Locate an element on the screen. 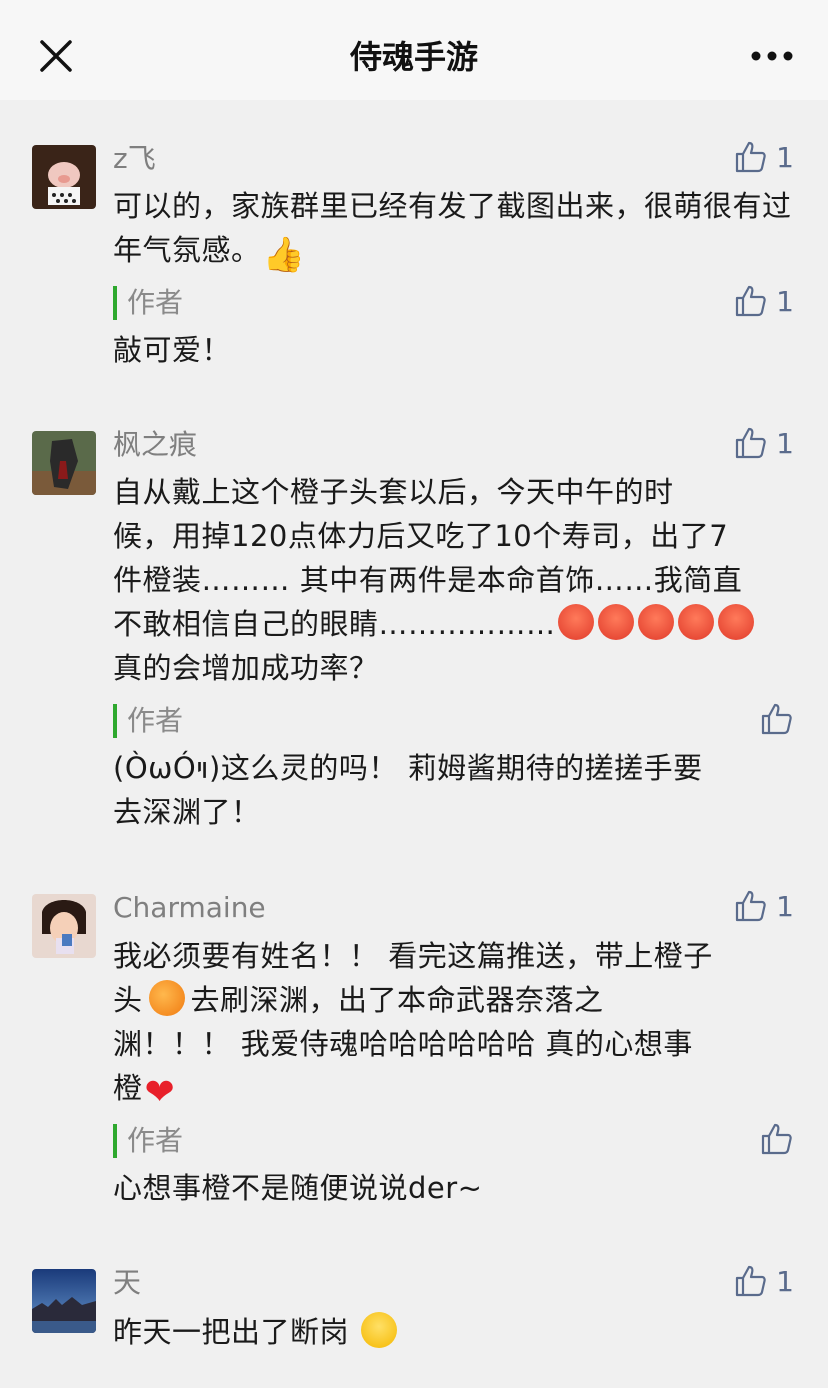 The width and height of the screenshot is (828, 1388). comment-nickname: z飞 is located at coordinates (134, 158).